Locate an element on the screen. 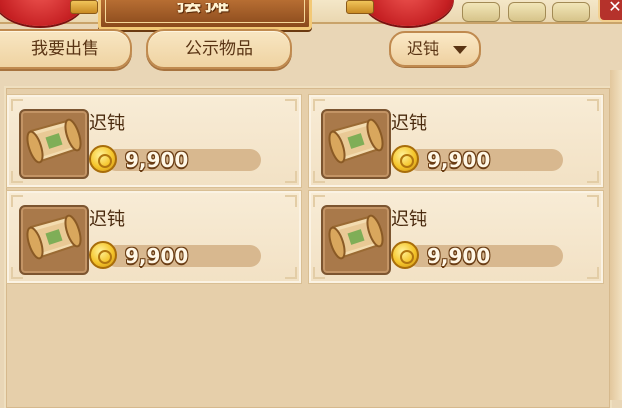 The height and width of the screenshot is (408, 622). tab-sell: 我要出售 is located at coordinates (66, 49).